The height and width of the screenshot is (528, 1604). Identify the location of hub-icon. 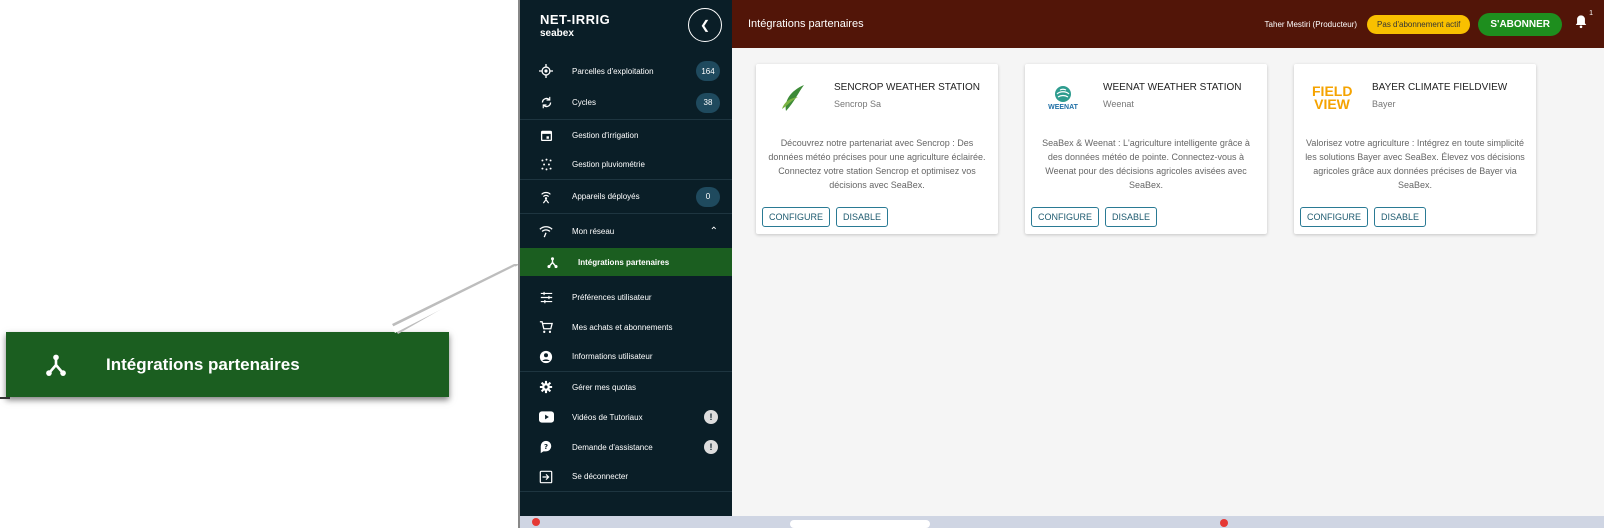
(552, 262).